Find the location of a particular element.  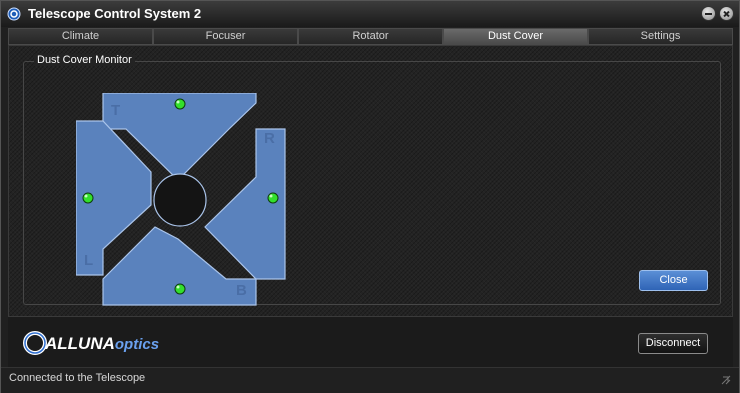

group-title: Dust Cover Monitor is located at coordinates (84, 60).